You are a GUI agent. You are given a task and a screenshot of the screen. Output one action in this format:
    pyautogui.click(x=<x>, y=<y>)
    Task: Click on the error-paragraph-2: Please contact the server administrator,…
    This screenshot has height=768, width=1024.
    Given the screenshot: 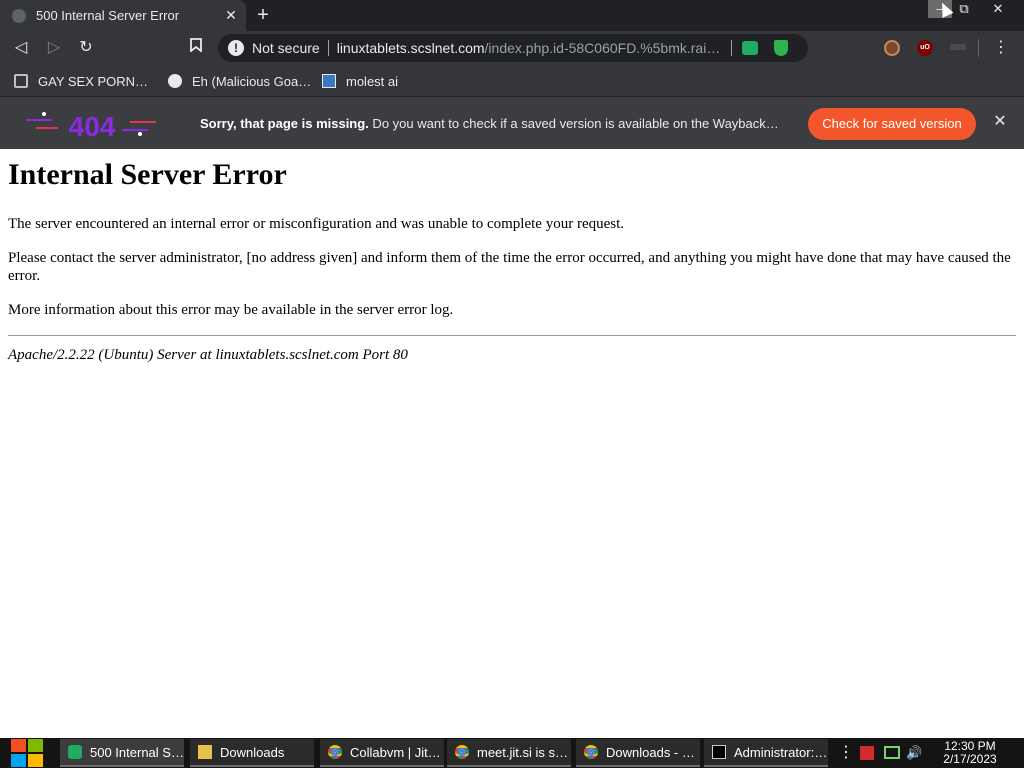 What is the action you would take?
    pyautogui.click(x=509, y=267)
    